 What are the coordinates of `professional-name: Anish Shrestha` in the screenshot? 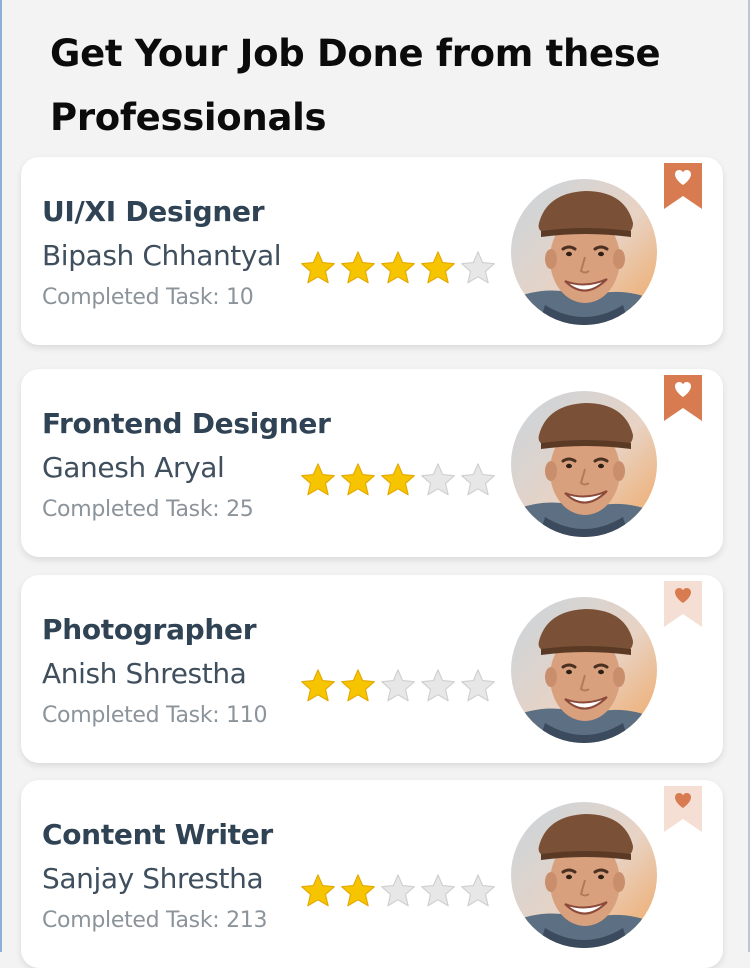 It's located at (144, 673).